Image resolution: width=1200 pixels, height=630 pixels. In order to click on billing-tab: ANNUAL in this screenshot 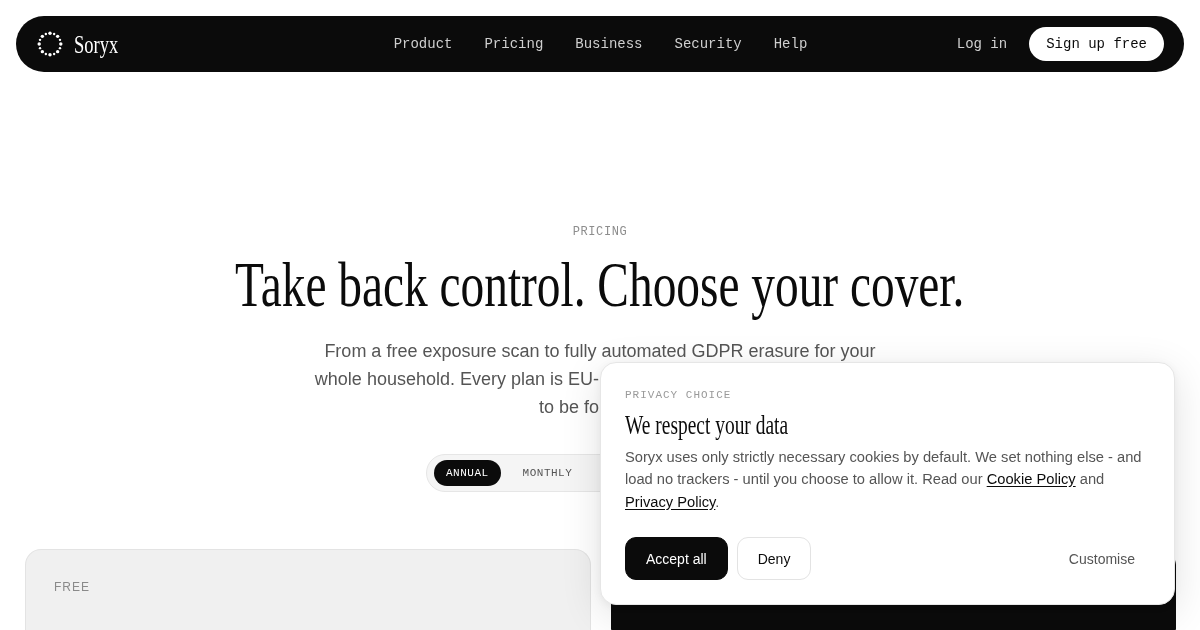, I will do `click(467, 473)`.